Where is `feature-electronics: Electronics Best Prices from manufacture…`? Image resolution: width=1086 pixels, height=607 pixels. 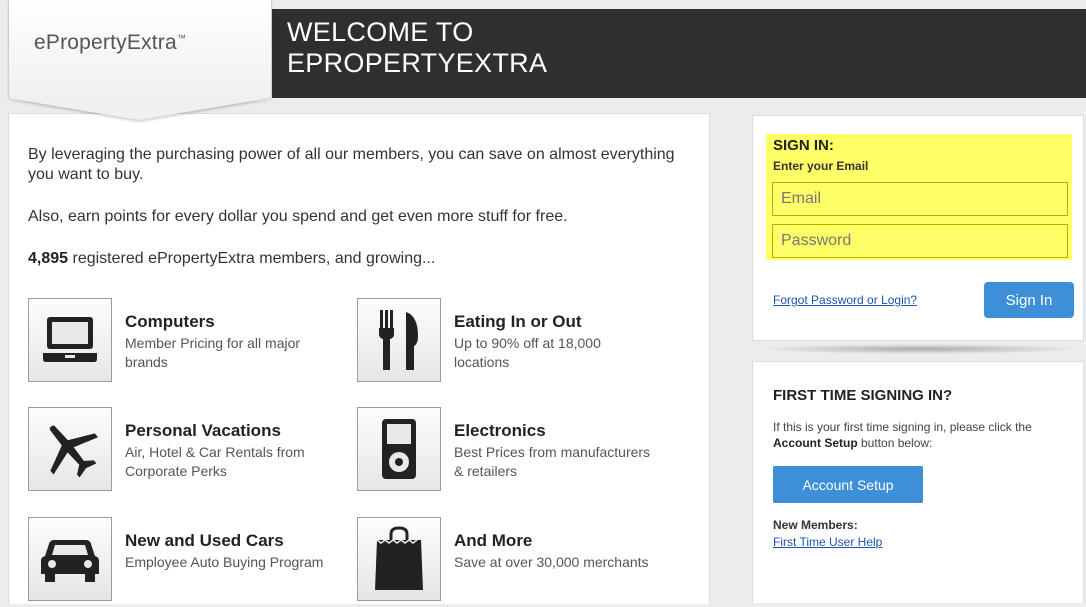
feature-electronics: Electronics Best Prices from manufacture… is located at coordinates (512, 452).